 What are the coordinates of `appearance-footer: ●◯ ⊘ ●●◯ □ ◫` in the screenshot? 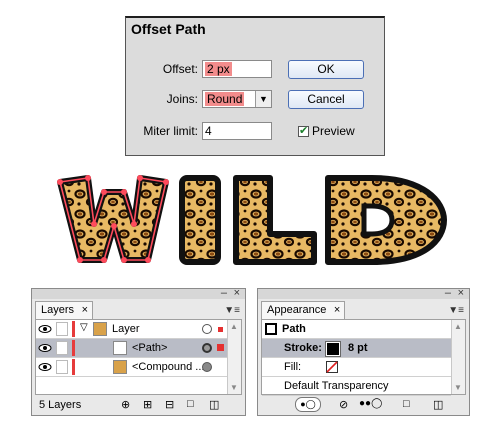 It's located at (363, 405).